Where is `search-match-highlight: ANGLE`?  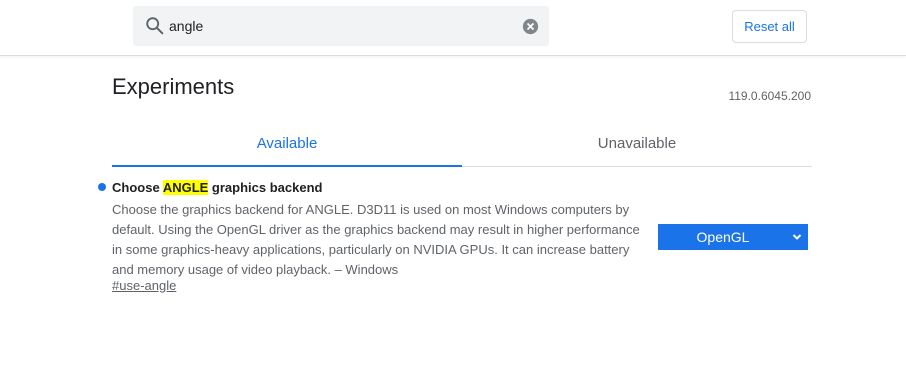
search-match-highlight: ANGLE is located at coordinates (185, 187).